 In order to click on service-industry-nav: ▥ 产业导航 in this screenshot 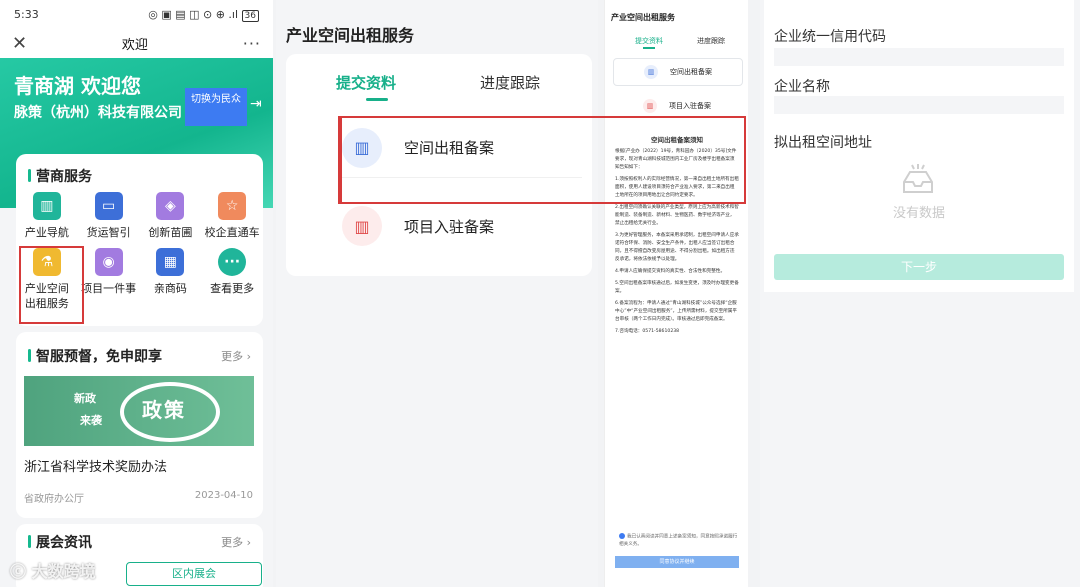, I will do `click(47, 216)`.